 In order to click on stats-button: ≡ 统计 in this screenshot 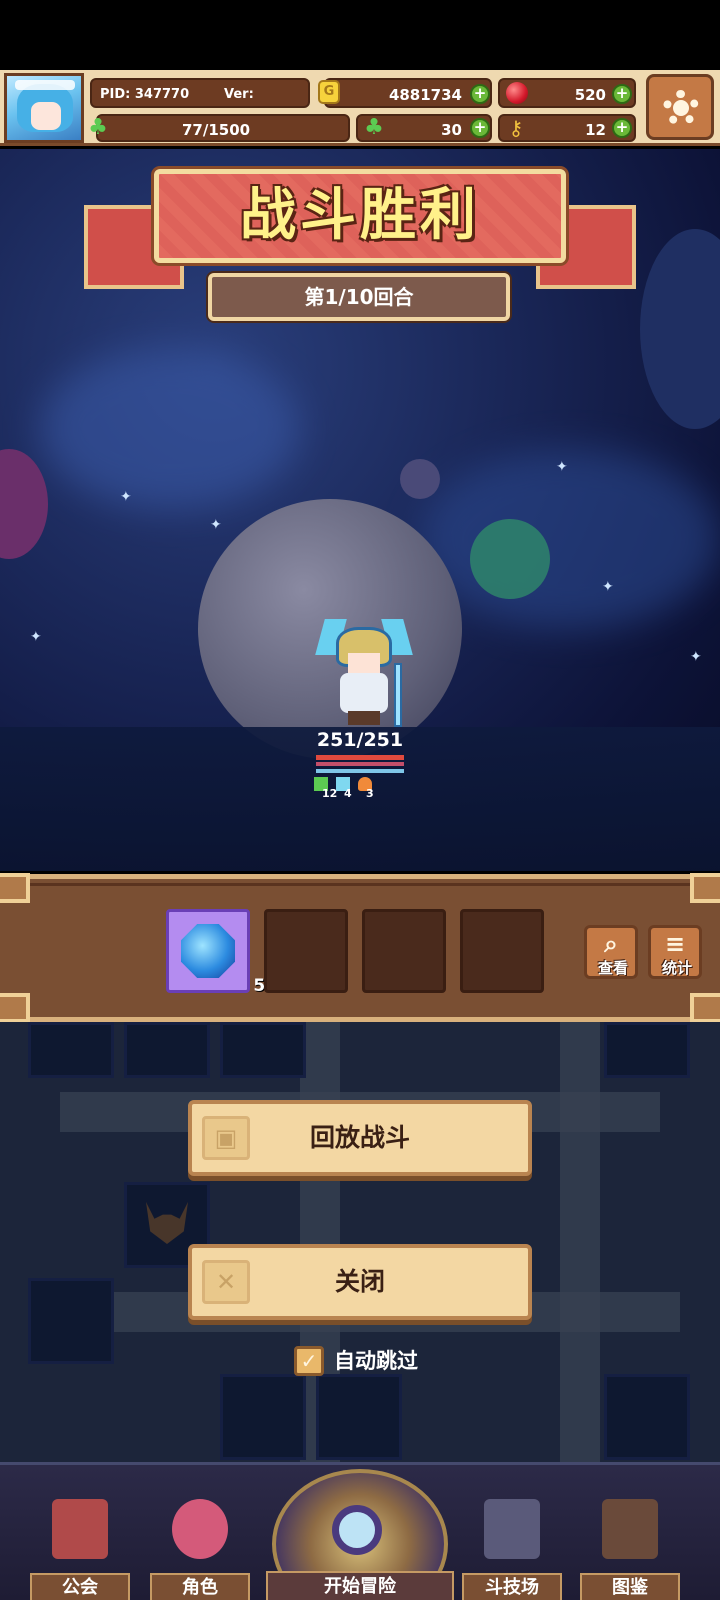, I will do `click(675, 952)`.